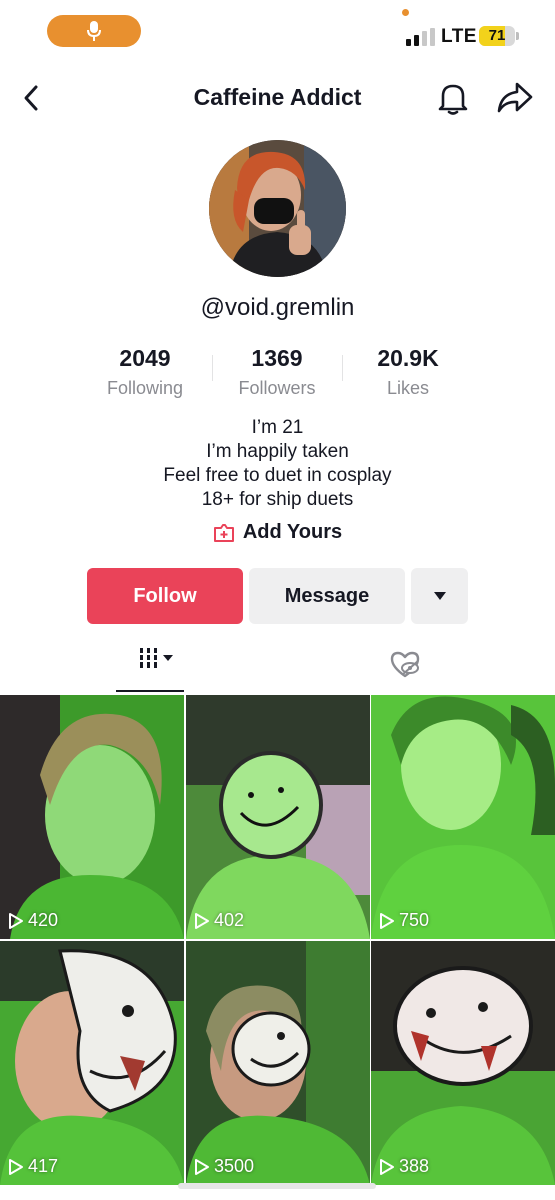 This screenshot has height=1200, width=555. What do you see at coordinates (145, 372) in the screenshot?
I see `stat-following: 2049 Following` at bounding box center [145, 372].